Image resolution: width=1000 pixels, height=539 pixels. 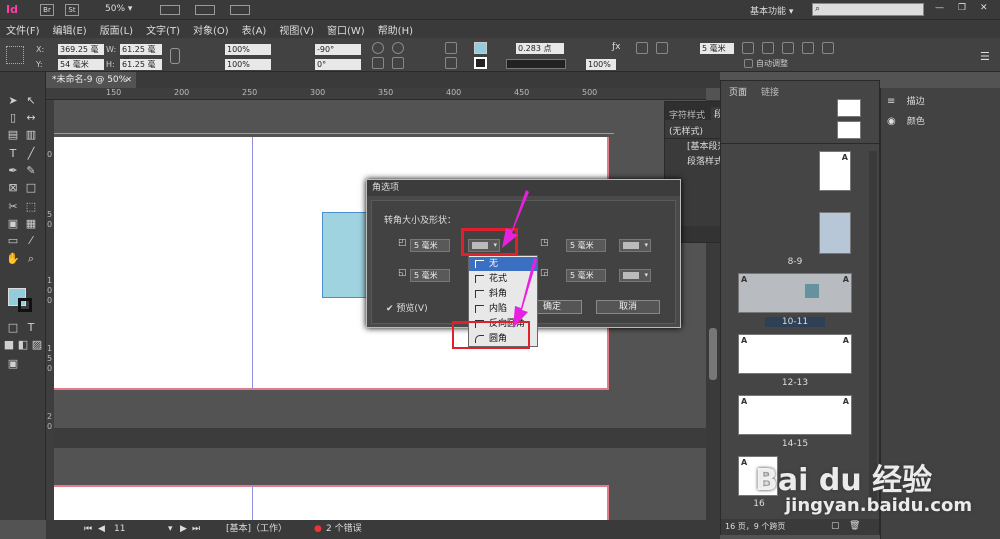 What do you see at coordinates (965, 8) in the screenshot?
I see `maximize-button: ❐` at bounding box center [965, 8].